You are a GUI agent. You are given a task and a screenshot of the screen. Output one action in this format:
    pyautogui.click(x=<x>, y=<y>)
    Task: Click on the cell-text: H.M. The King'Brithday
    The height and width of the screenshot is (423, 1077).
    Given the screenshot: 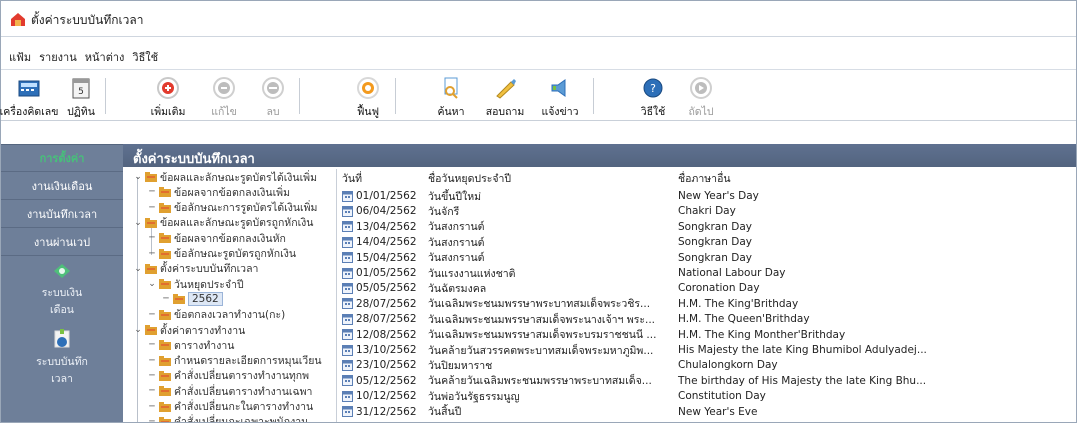 What is the action you would take?
    pyautogui.click(x=738, y=303)
    